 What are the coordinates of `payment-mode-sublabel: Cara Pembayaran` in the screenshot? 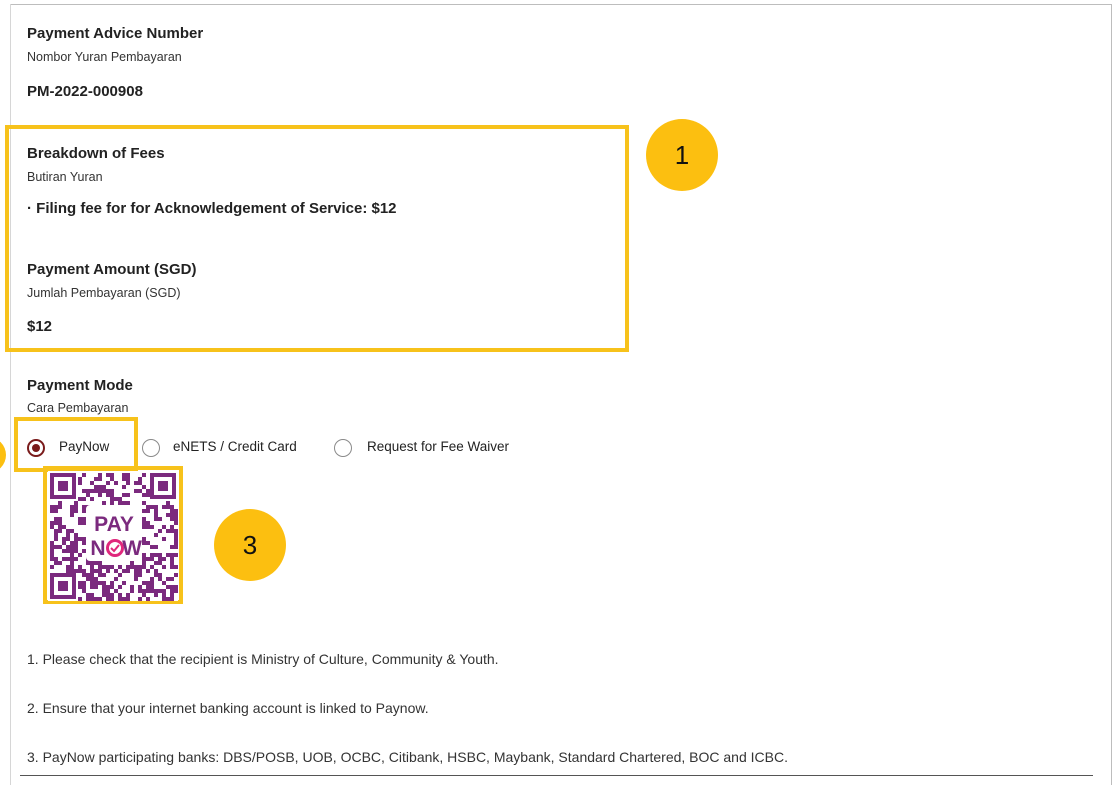 It's located at (78, 408).